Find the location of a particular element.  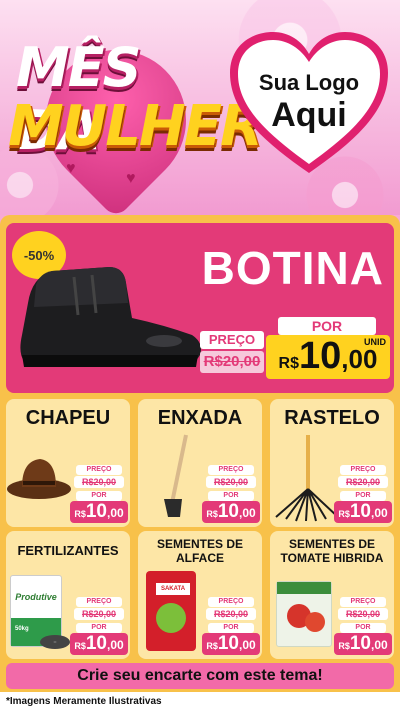

title-line-2: MULHER is located at coordinates (135, 126).